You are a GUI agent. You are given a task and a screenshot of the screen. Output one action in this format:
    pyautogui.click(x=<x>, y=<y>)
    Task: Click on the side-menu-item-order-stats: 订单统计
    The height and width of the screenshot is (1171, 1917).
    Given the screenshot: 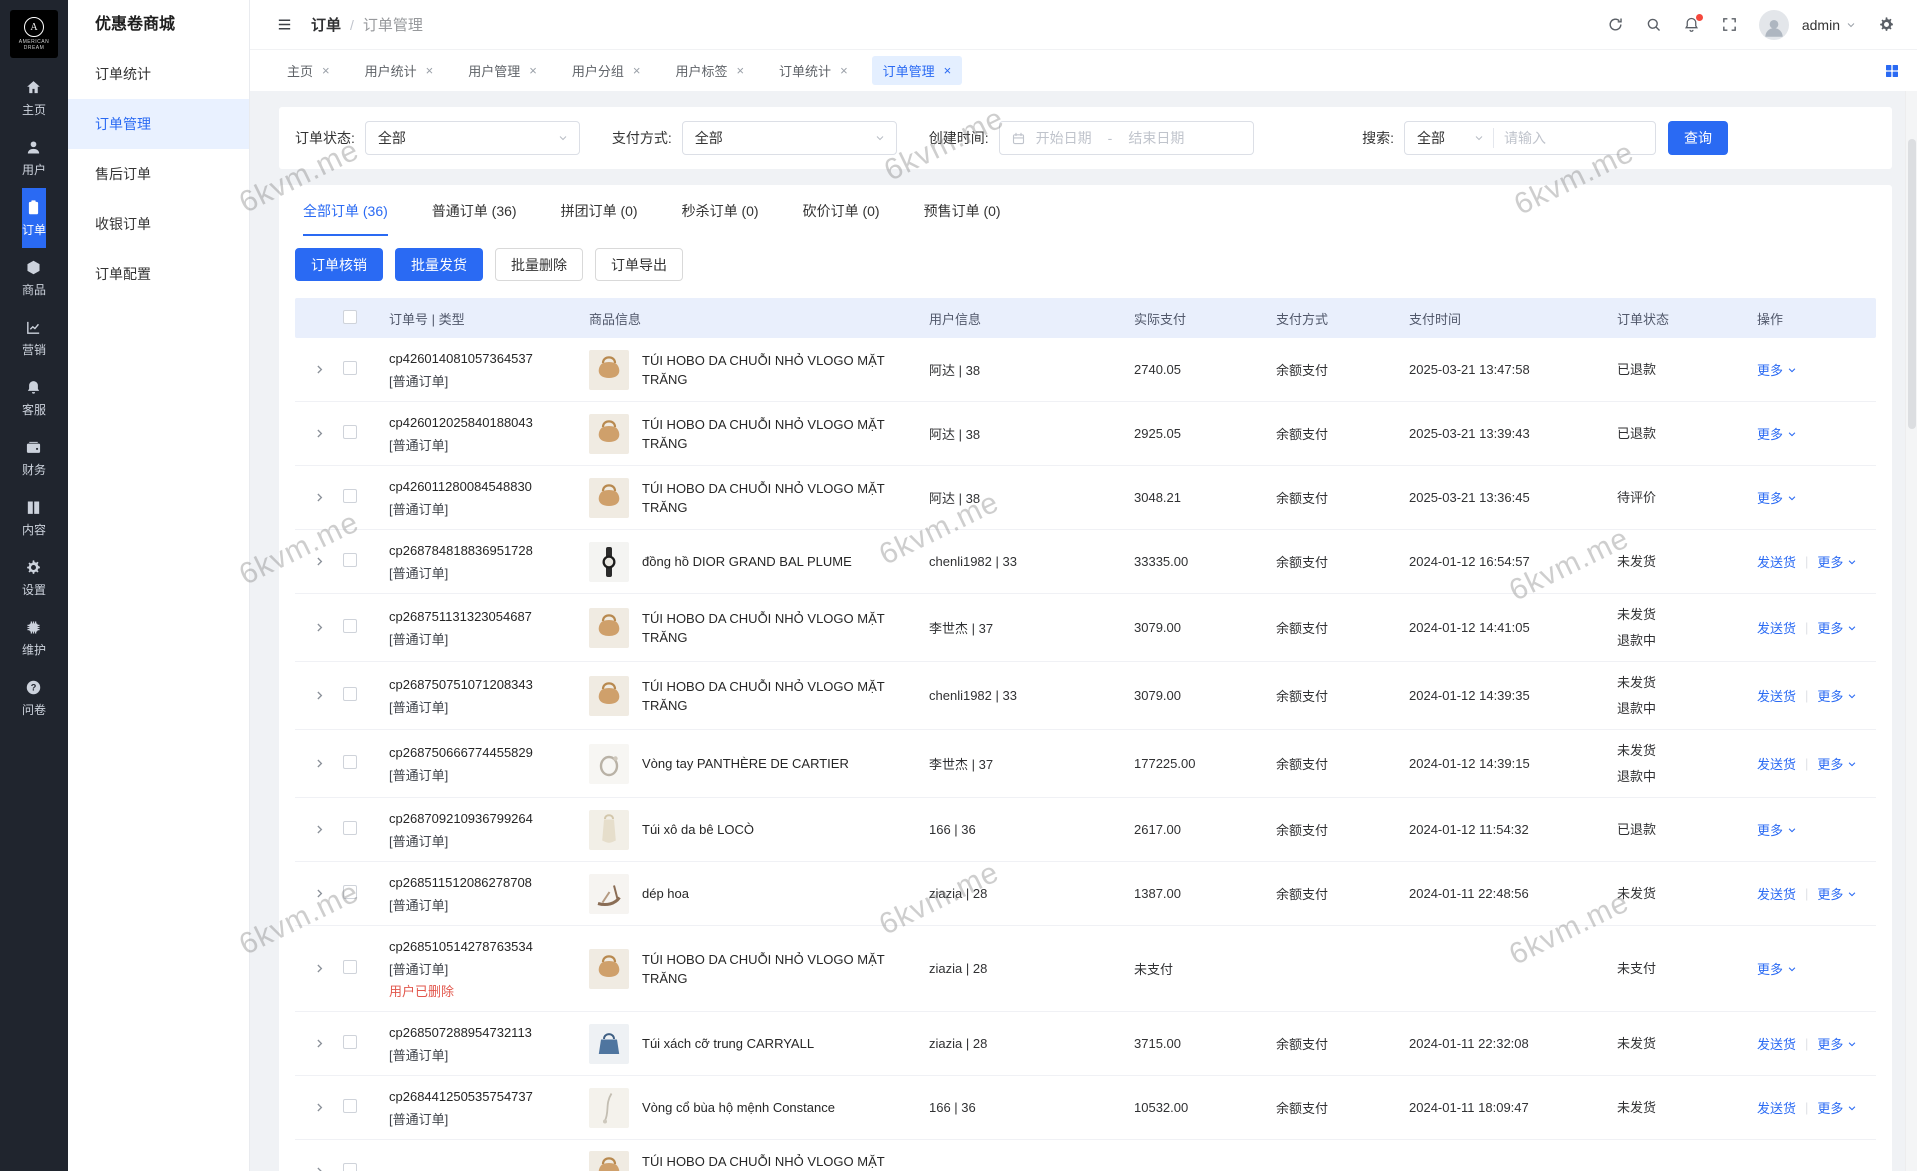 What is the action you would take?
    pyautogui.click(x=158, y=74)
    